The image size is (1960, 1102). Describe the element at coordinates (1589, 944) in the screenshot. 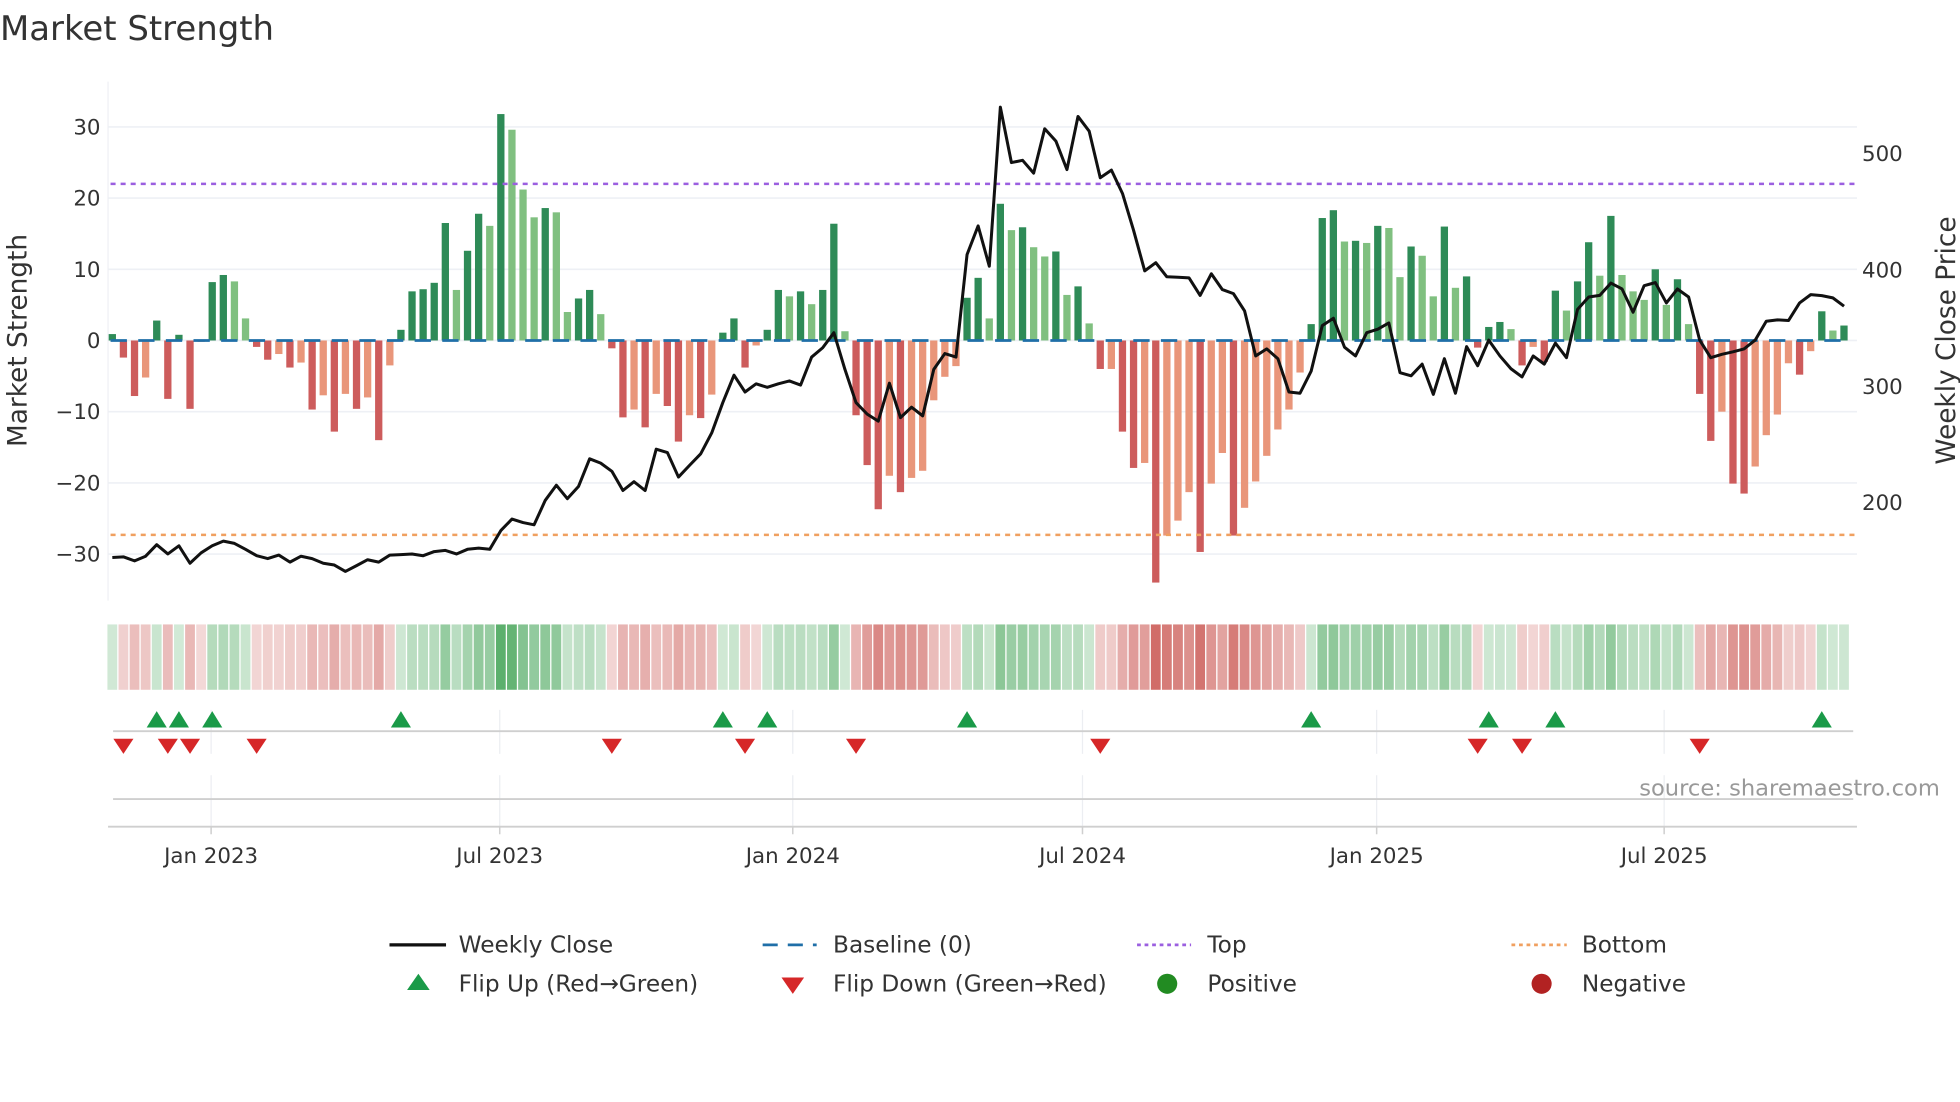

I see `legend-item-bottom: Bottom` at that location.